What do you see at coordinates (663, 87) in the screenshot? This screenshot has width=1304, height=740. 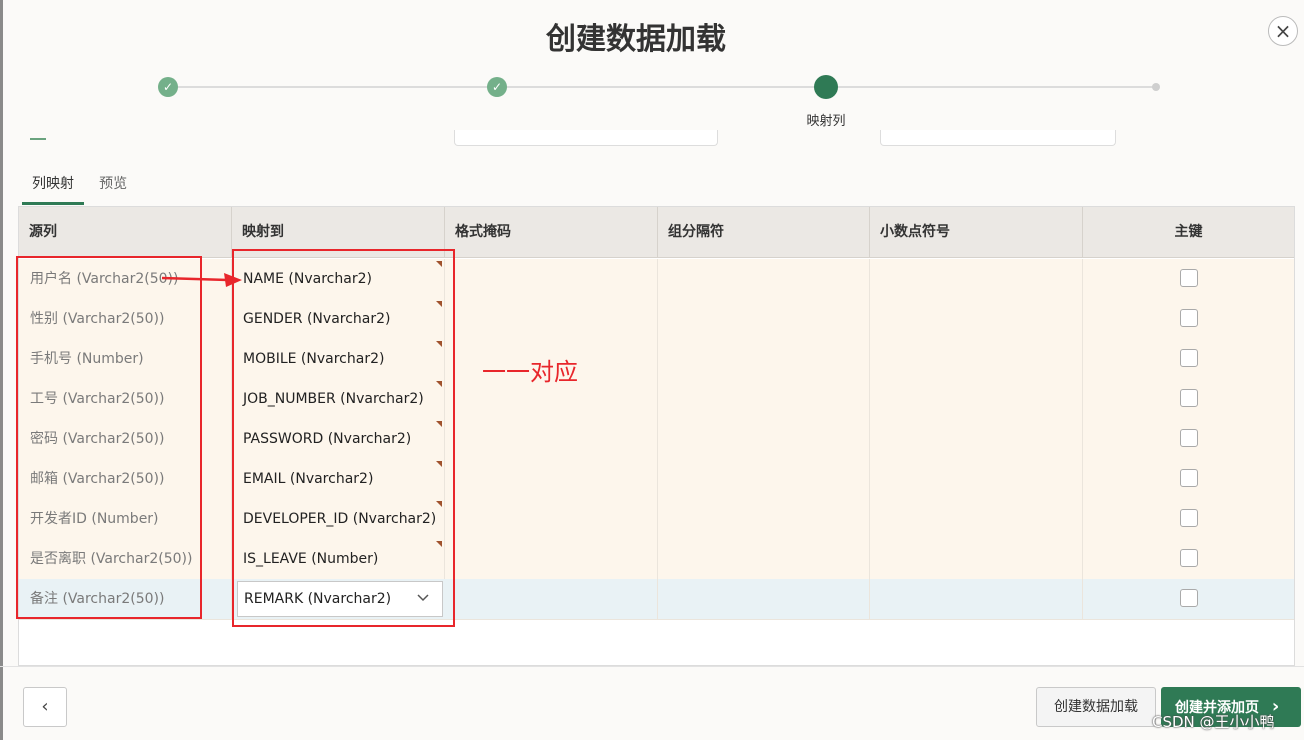 I see `progress-track` at bounding box center [663, 87].